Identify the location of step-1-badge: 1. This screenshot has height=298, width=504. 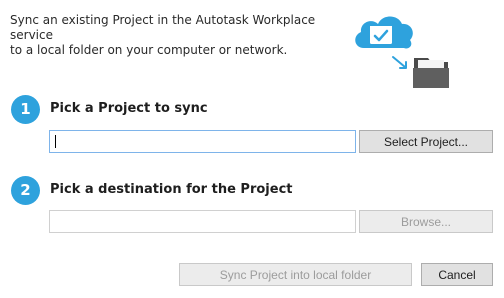
(25, 109).